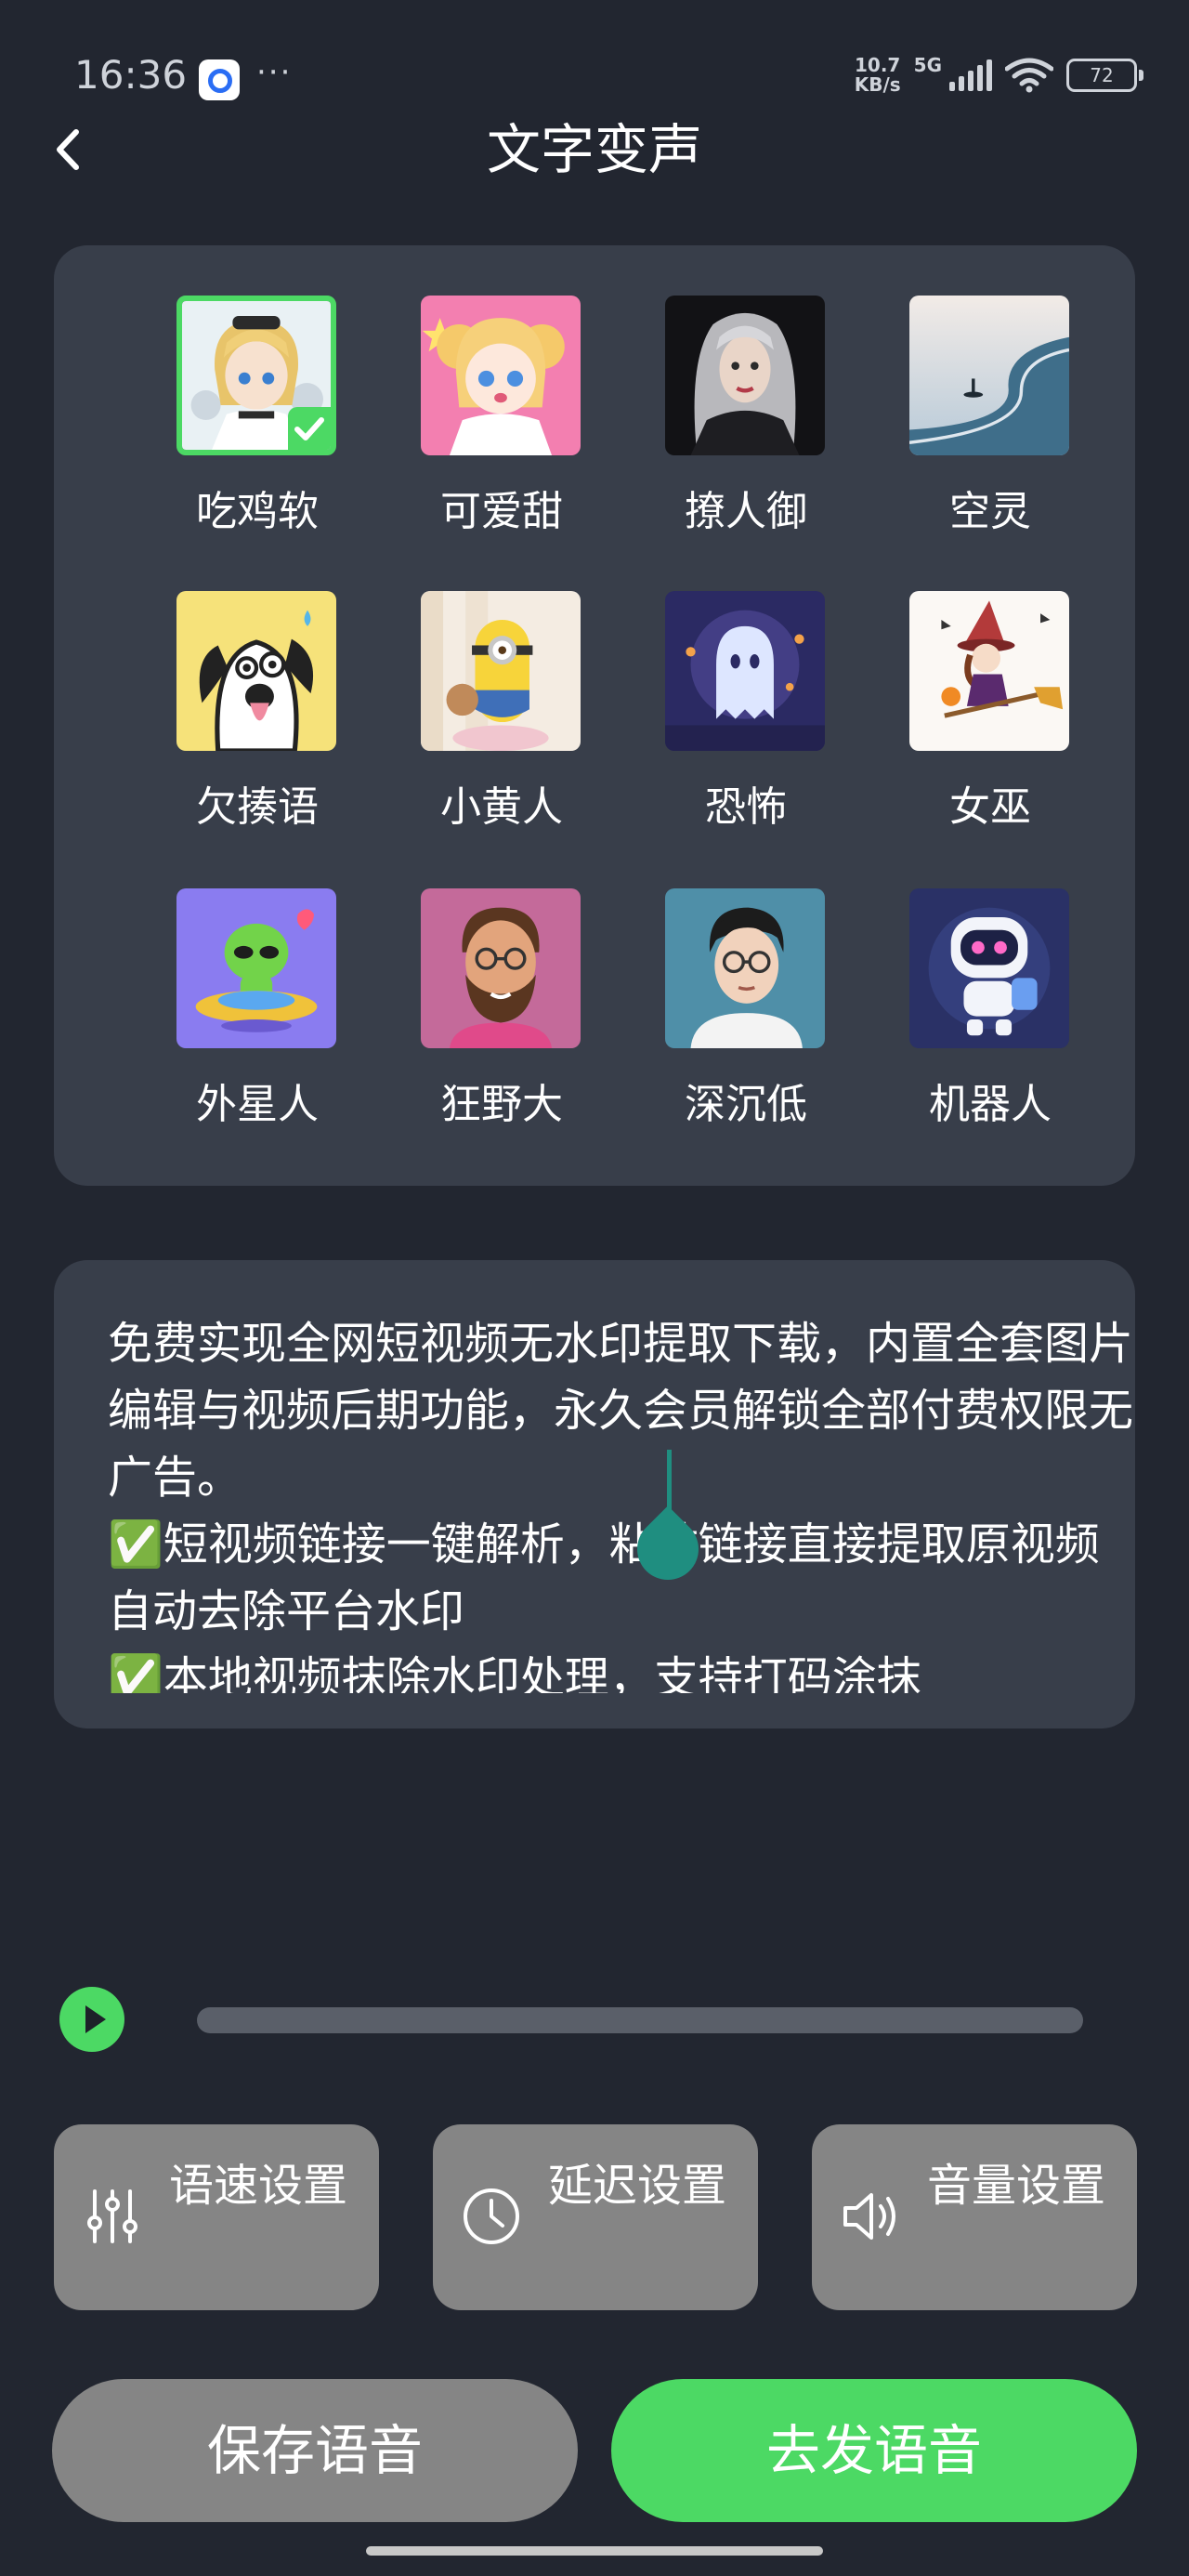 The width and height of the screenshot is (1189, 2576). I want to click on selected-check-icon, so click(310, 428).